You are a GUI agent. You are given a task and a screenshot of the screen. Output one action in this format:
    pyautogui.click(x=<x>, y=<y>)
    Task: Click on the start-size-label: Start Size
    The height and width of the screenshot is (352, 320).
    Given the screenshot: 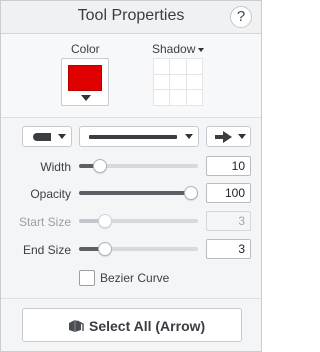 What is the action you would take?
    pyautogui.click(x=44, y=222)
    